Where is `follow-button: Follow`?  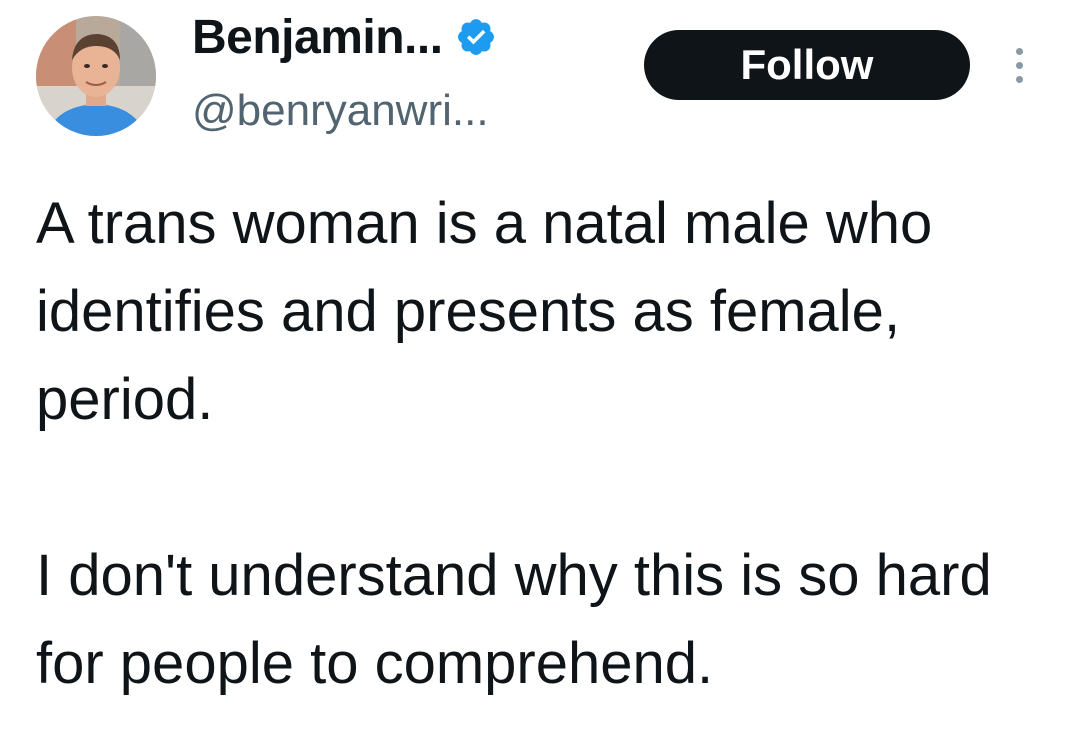 follow-button: Follow is located at coordinates (807, 65).